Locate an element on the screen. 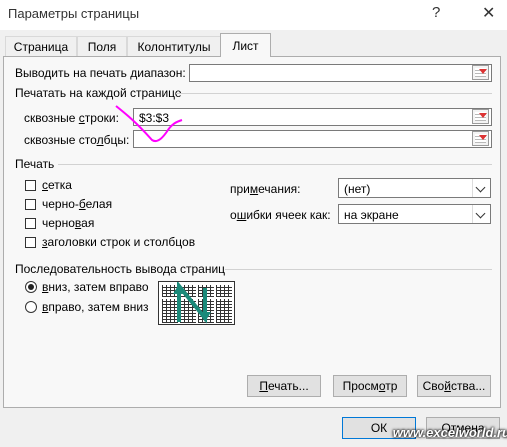  row-col-headings-checkbox is located at coordinates (30, 242).